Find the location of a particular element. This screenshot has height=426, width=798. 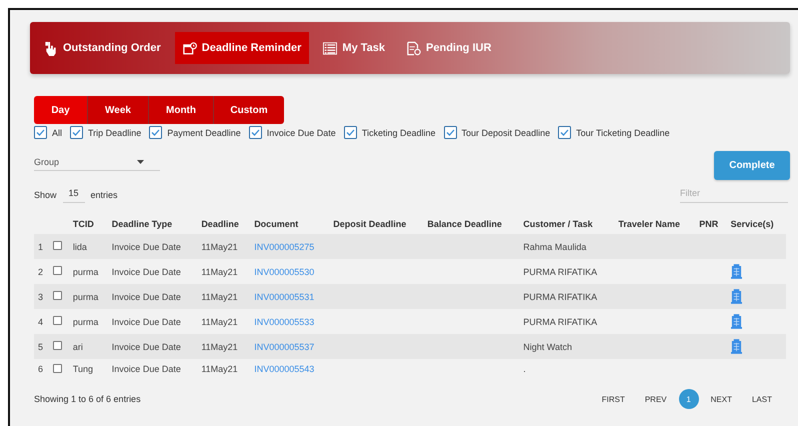

document-link: INV000005543 is located at coordinates (284, 369).